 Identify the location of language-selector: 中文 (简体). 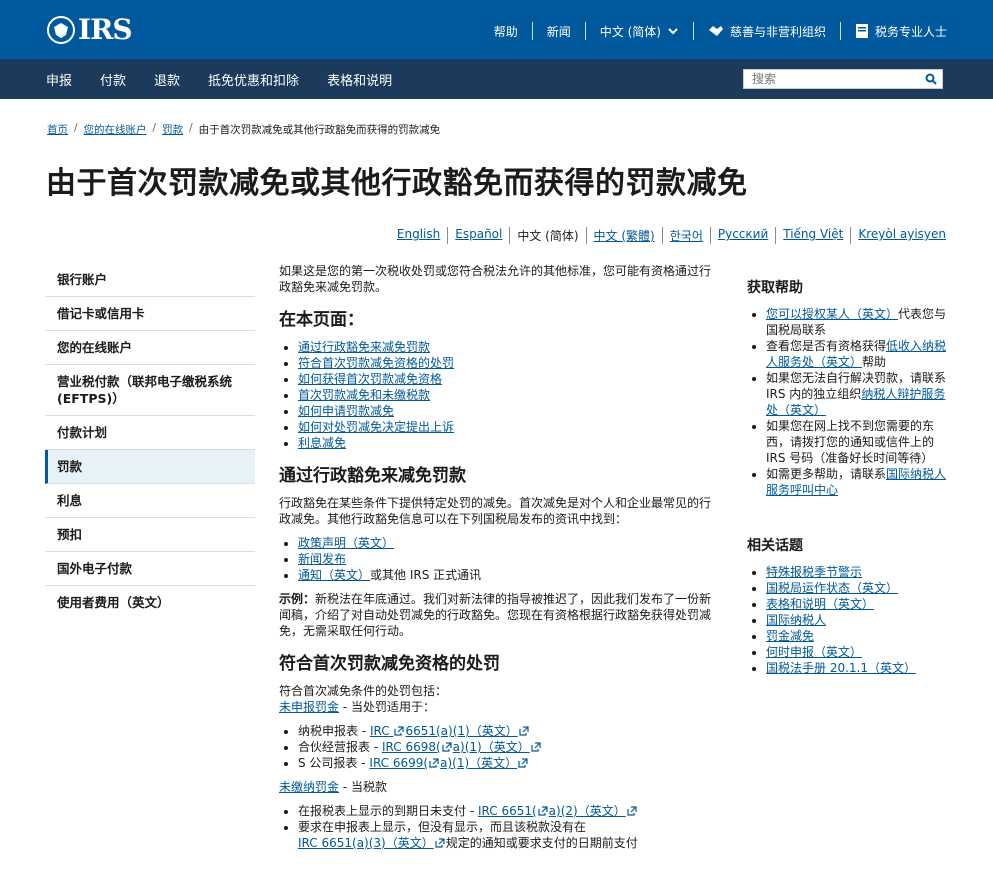
(639, 31).